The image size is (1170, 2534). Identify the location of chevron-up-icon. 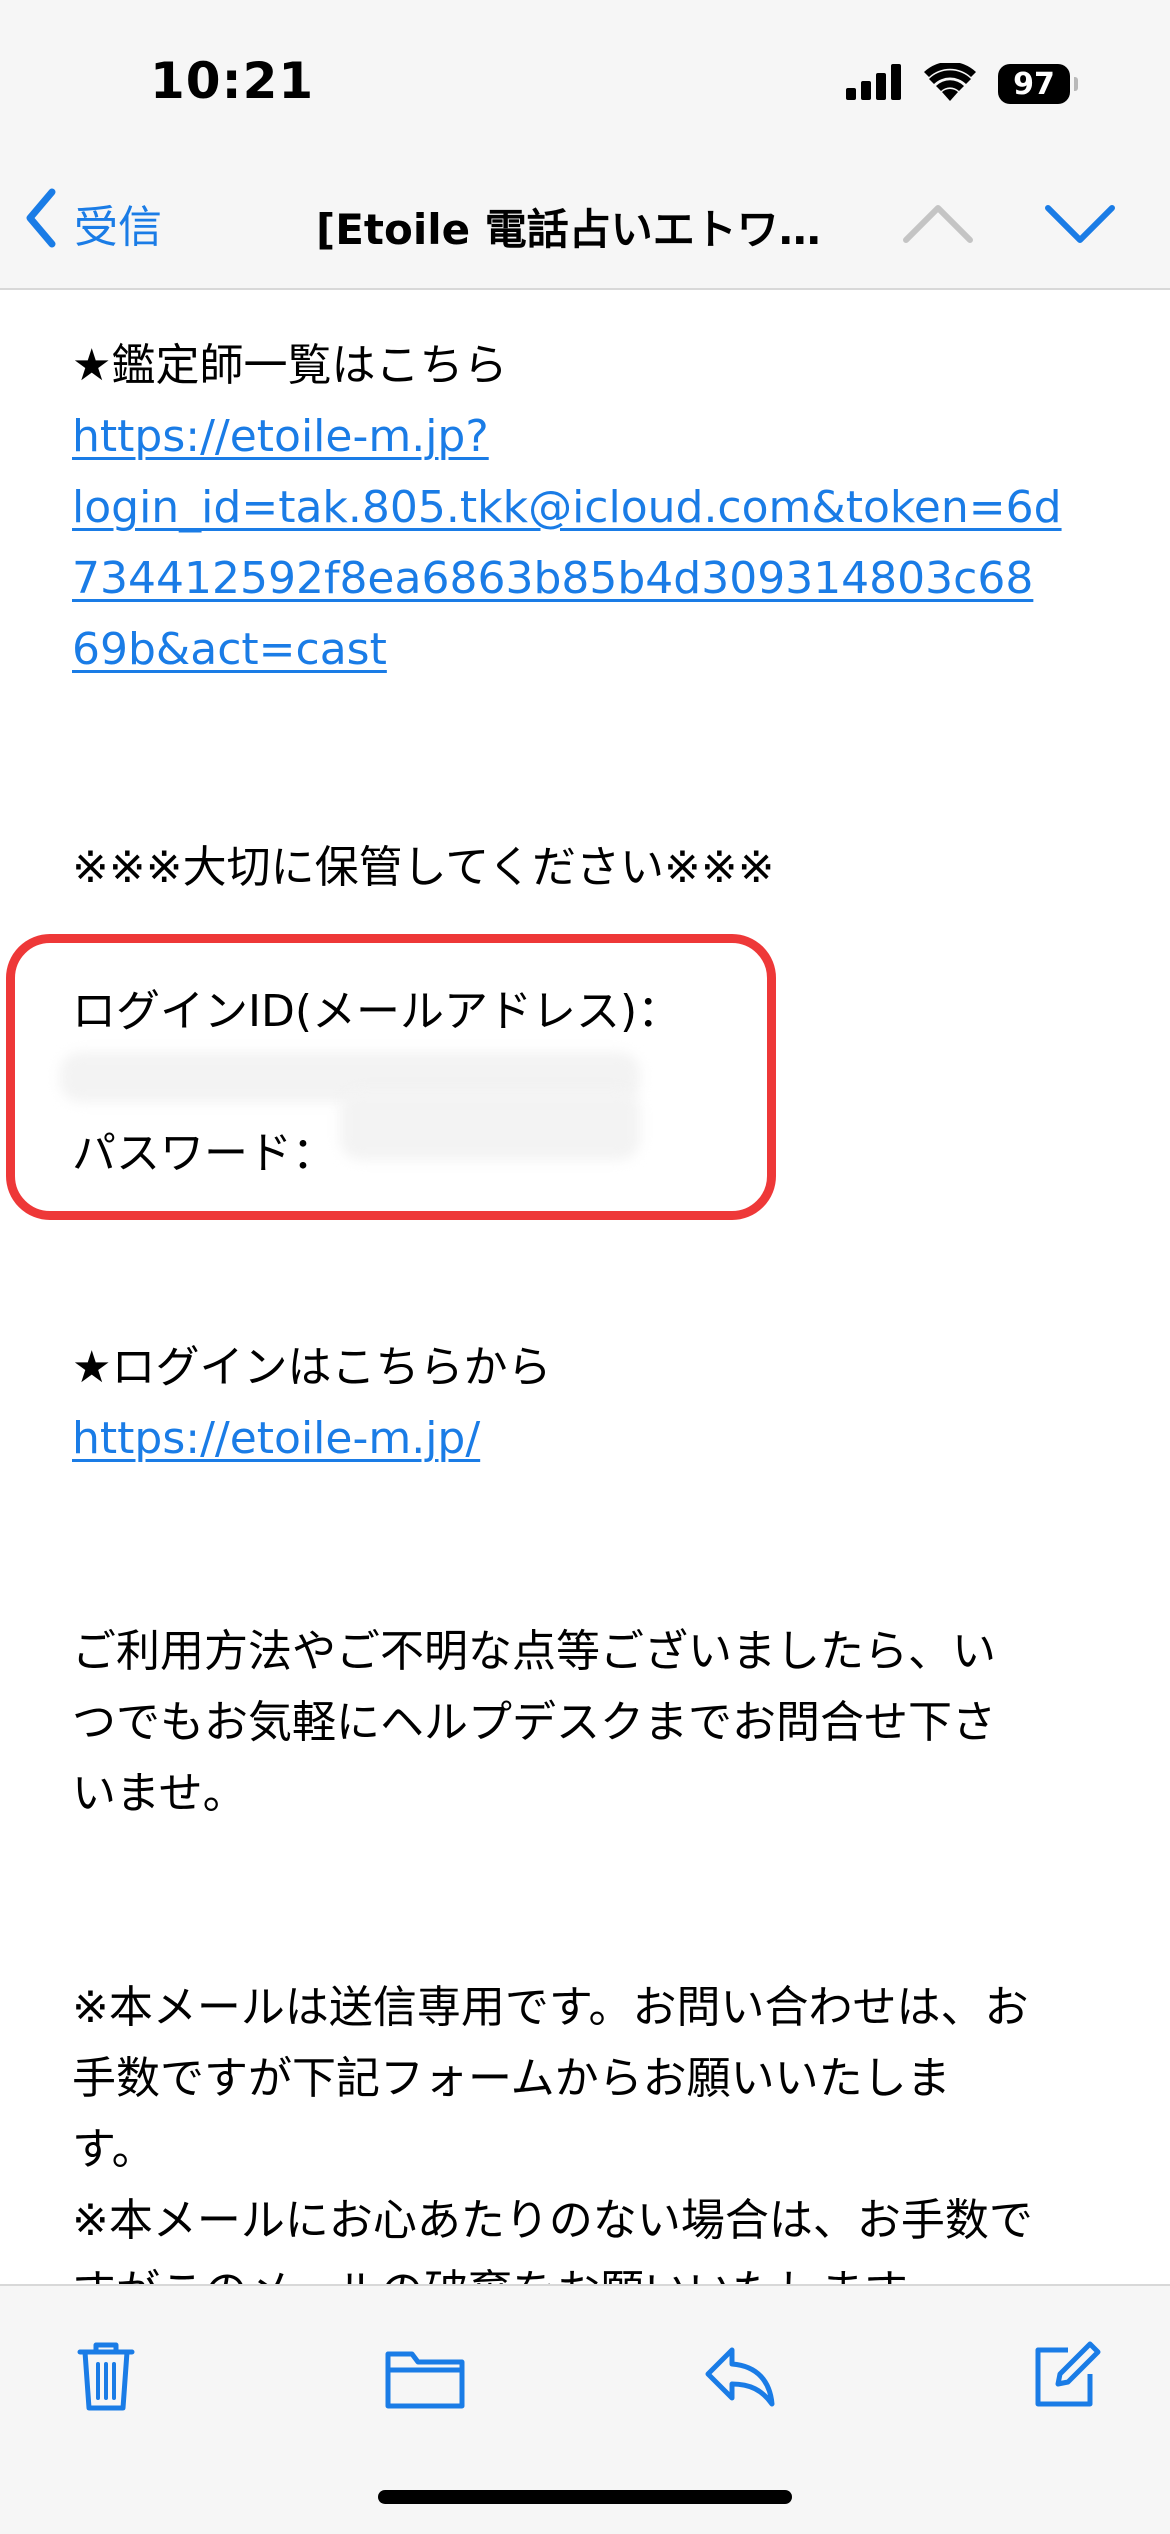
(938, 224).